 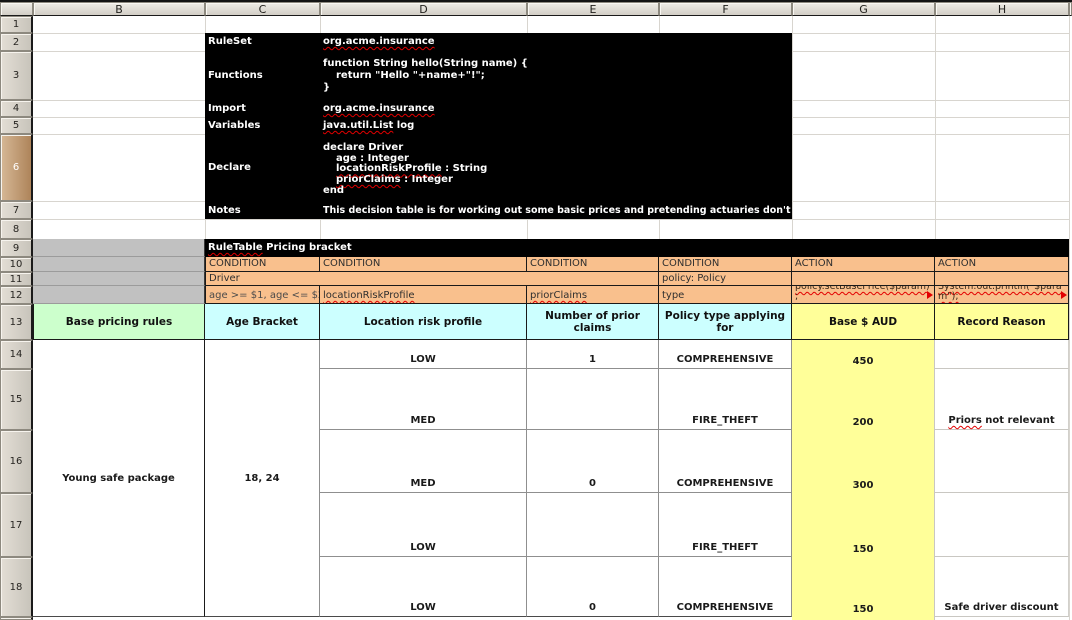 I want to click on row-header-6-selected: 6, so click(x=16, y=167).